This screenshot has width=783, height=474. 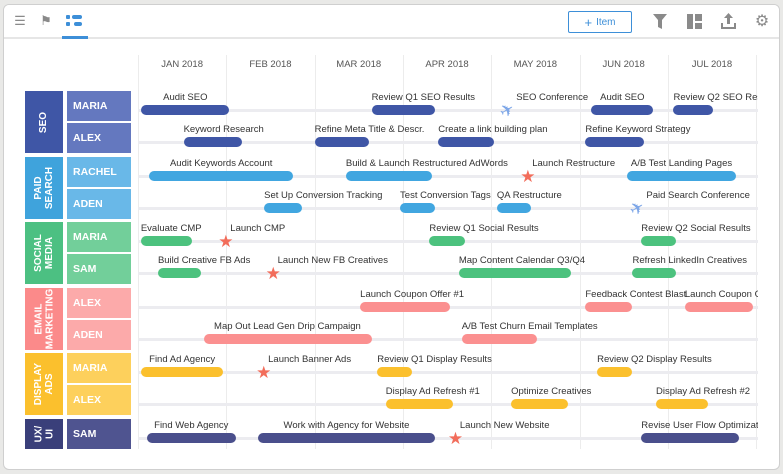 I want to click on settings-icon: ⚙, so click(x=762, y=21).